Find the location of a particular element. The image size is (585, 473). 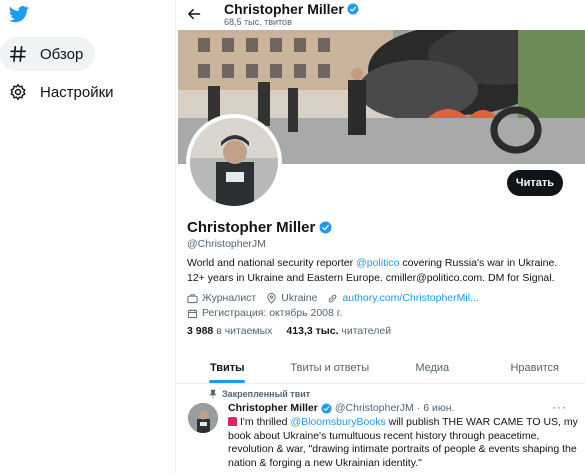

tweet-author-name: Christopher Miller is located at coordinates (273, 408).